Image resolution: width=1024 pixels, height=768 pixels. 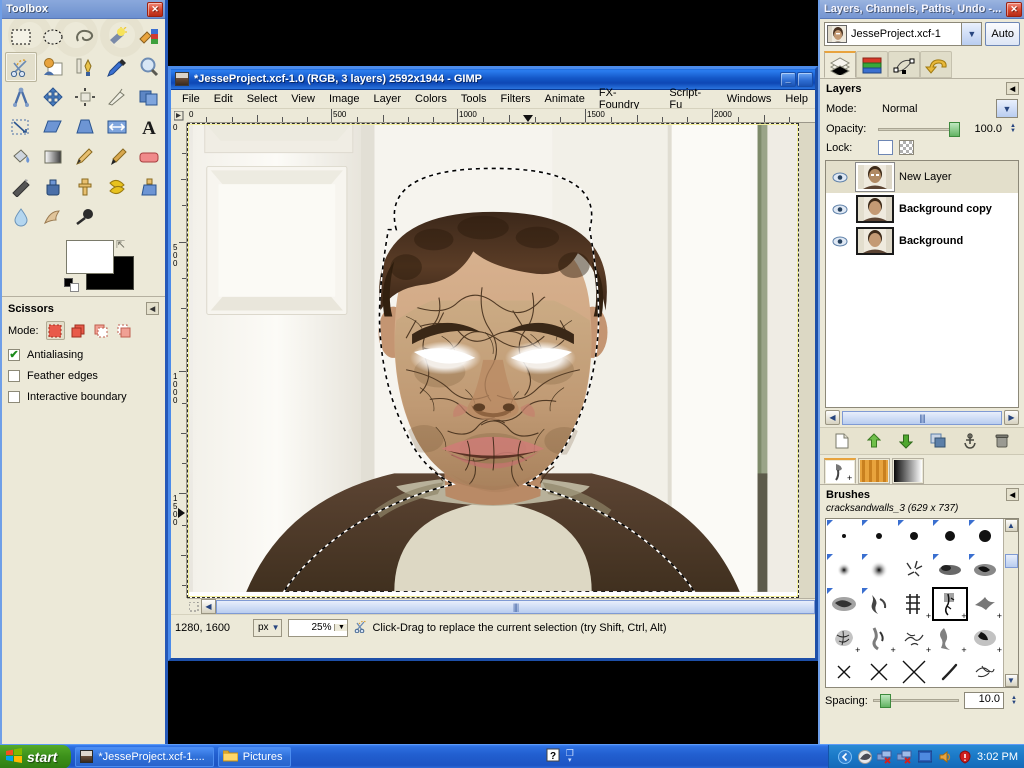 What do you see at coordinates (922, 603) in the screenshot?
I see `brush-grid: + + + + + + + + ▲ ▼` at bounding box center [922, 603].